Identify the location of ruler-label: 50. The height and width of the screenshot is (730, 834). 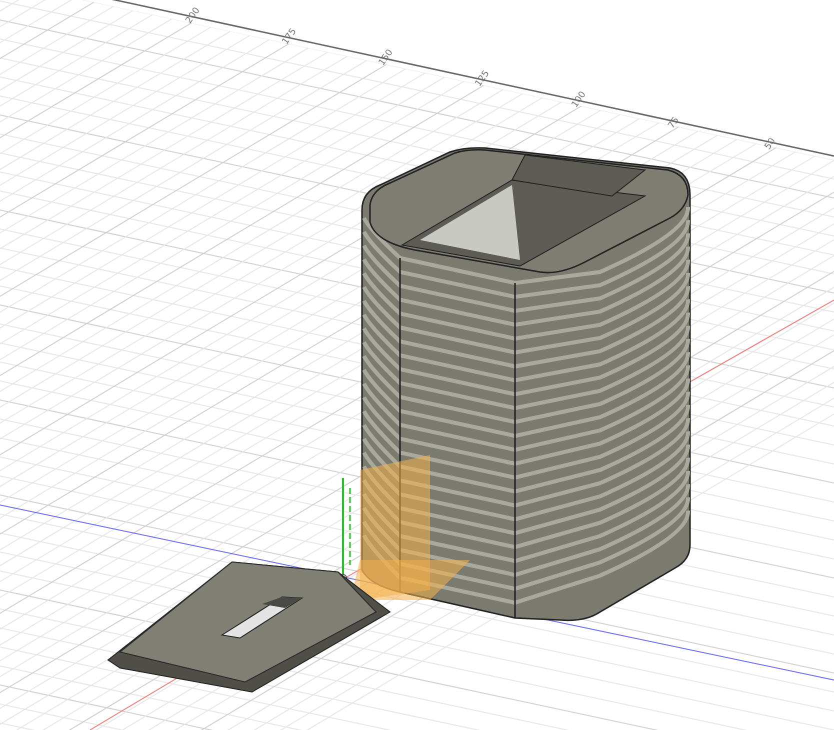
(770, 144).